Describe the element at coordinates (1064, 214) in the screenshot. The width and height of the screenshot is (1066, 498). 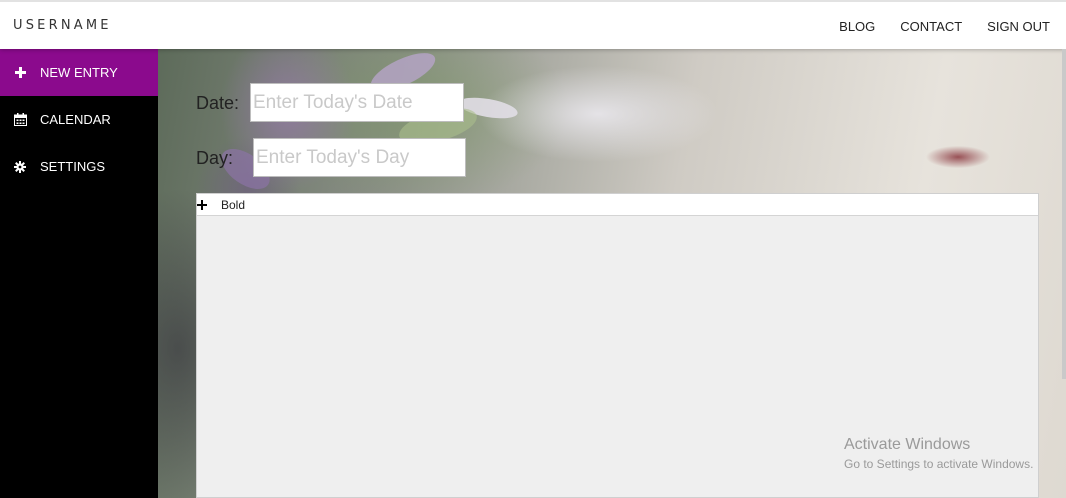
I see `page-scrollbar` at that location.